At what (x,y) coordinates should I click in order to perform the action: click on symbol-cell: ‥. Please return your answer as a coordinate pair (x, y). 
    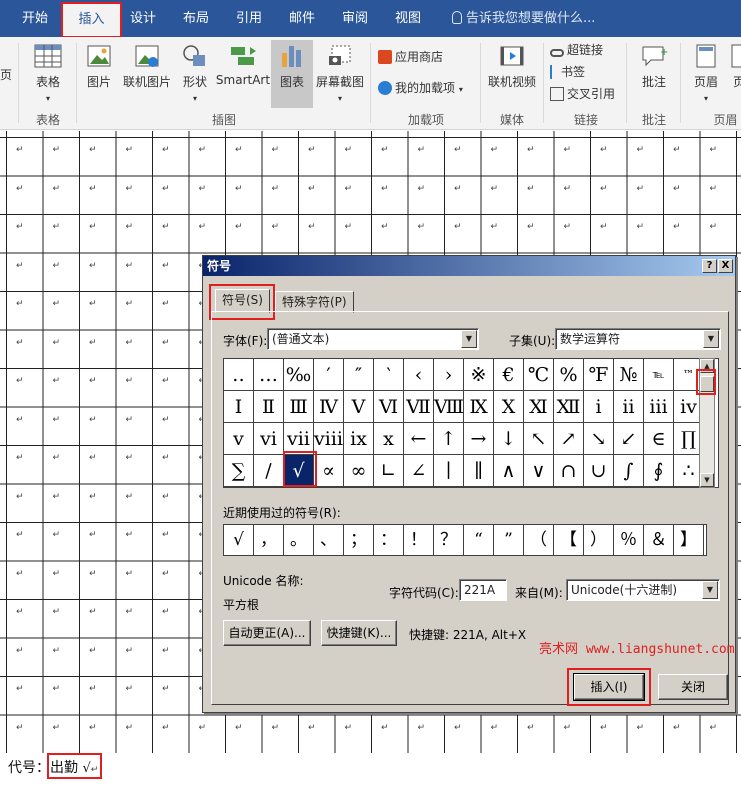
    Looking at the image, I should click on (239, 375).